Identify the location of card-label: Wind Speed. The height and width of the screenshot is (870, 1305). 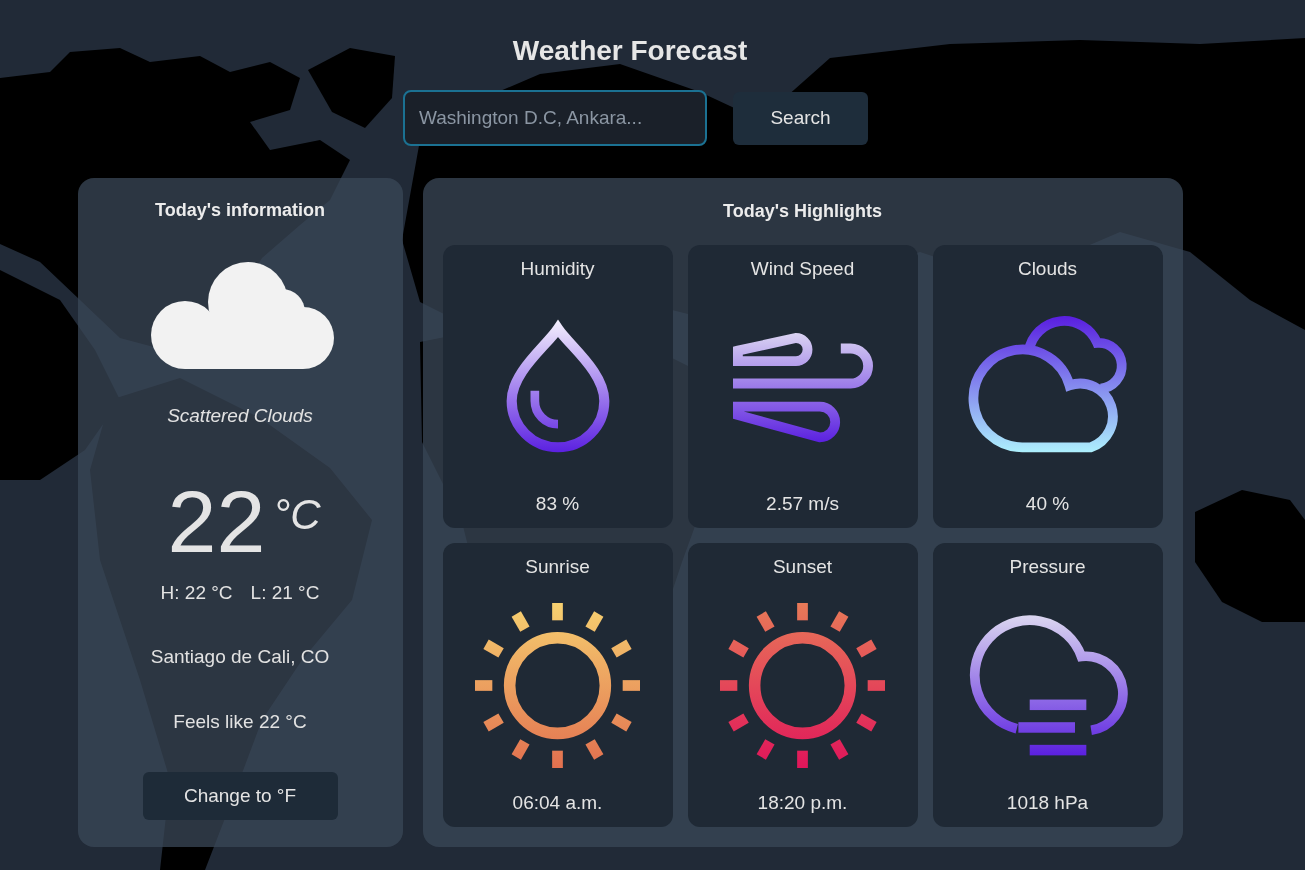
(802, 269).